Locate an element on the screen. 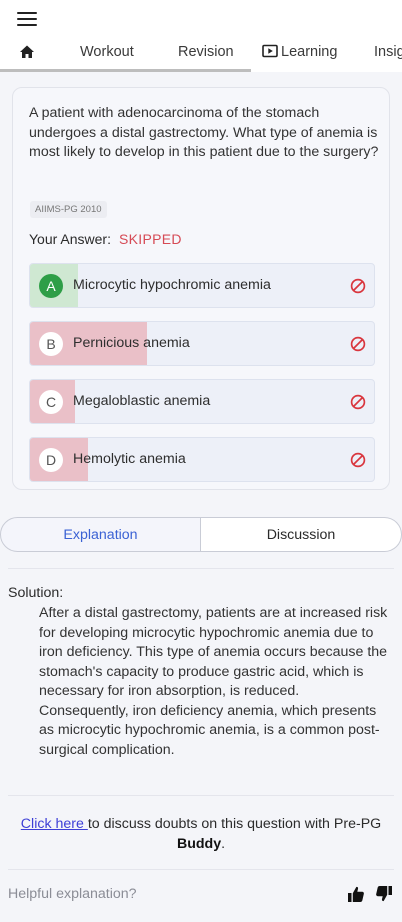  tab-bar: Workout Revision Learning Insig is located at coordinates (201, 55).